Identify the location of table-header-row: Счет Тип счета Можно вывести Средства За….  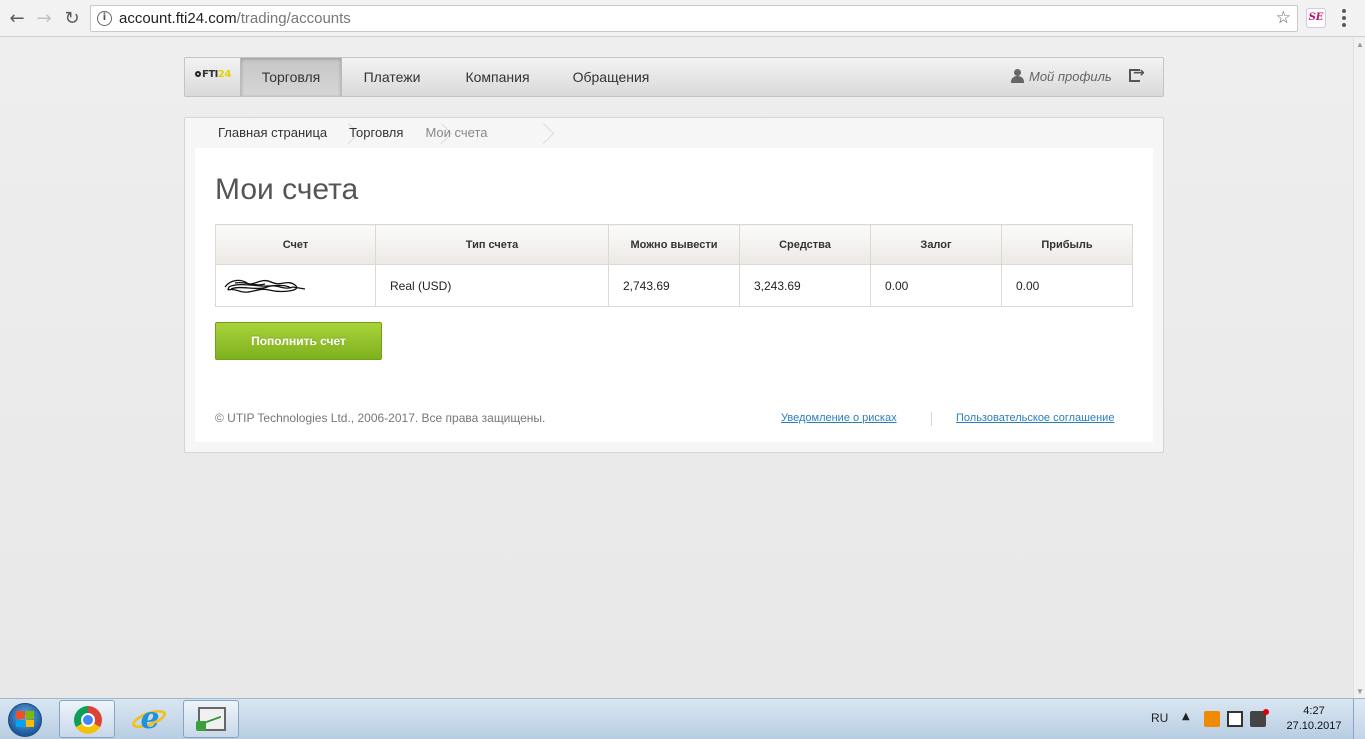
(674, 244).